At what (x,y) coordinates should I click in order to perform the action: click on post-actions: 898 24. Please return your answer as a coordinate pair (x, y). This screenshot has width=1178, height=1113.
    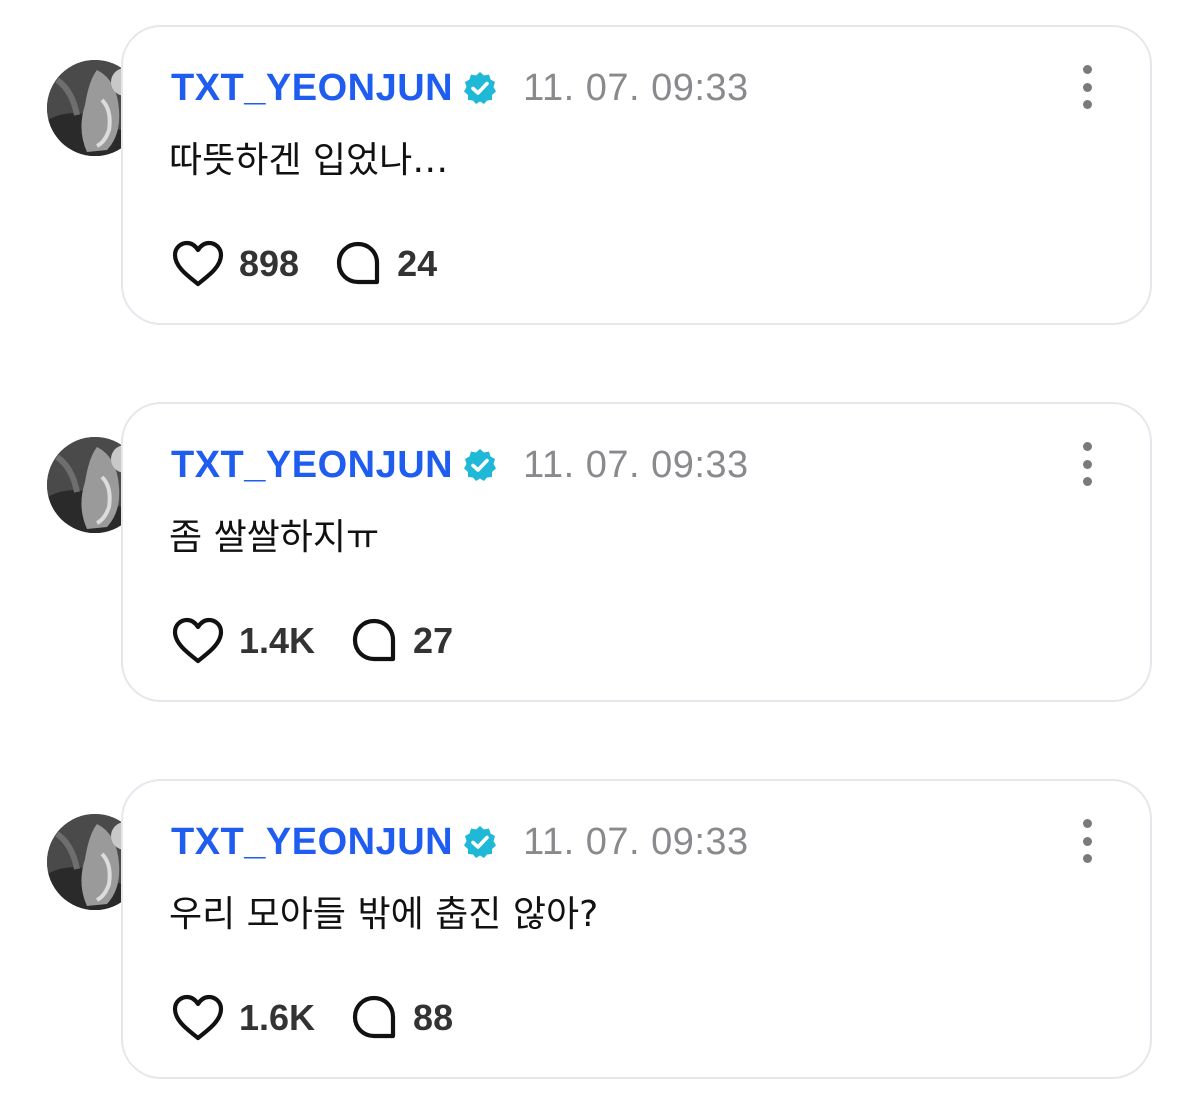
    Looking at the image, I should click on (304, 264).